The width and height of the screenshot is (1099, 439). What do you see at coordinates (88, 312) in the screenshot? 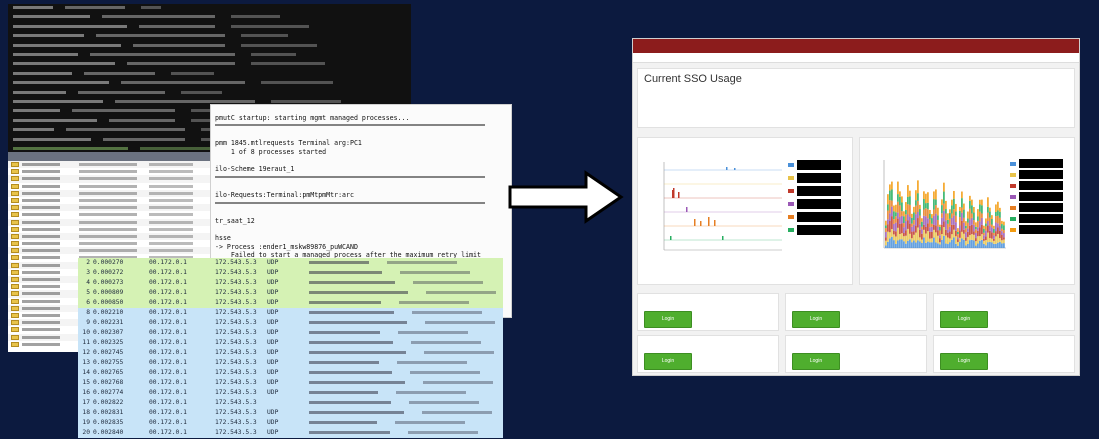
I see `packet-cell-n: 8` at bounding box center [88, 312].